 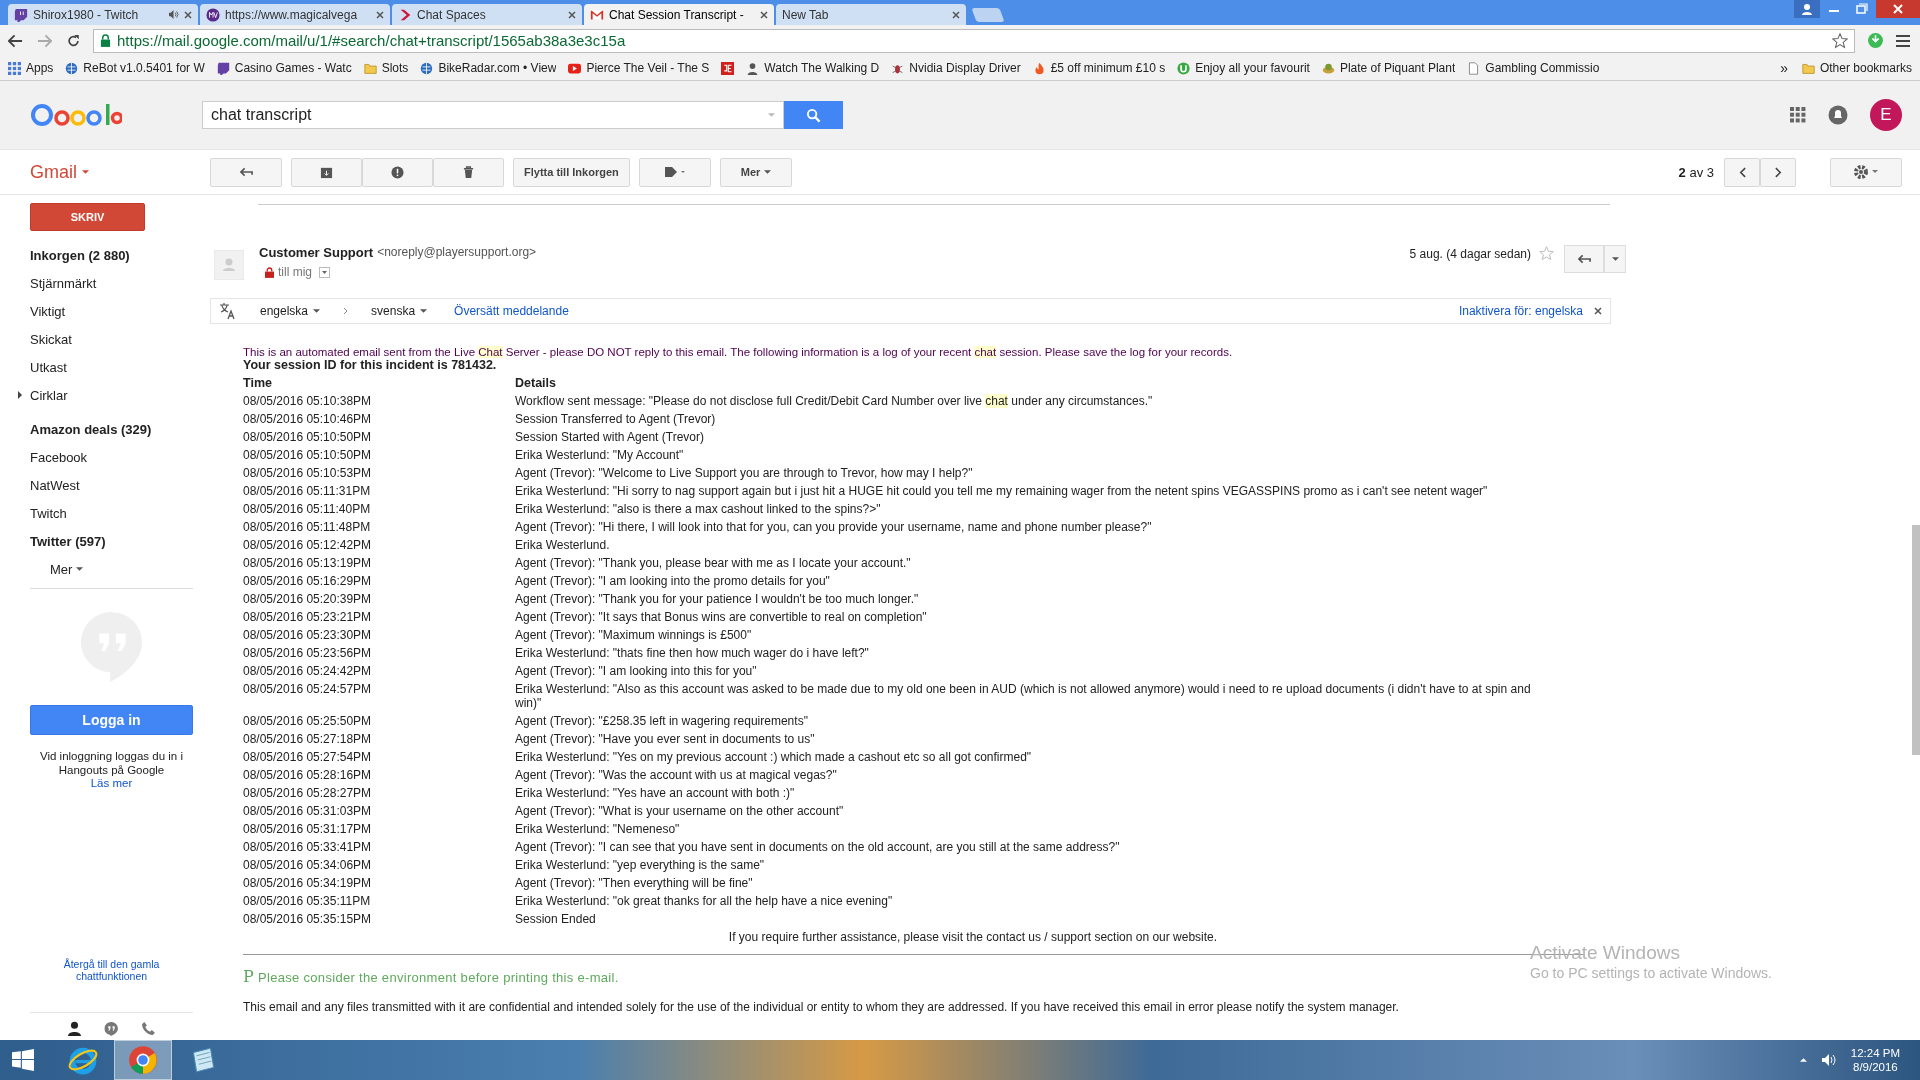 I want to click on language-dropdown: svenska, so click(x=393, y=311).